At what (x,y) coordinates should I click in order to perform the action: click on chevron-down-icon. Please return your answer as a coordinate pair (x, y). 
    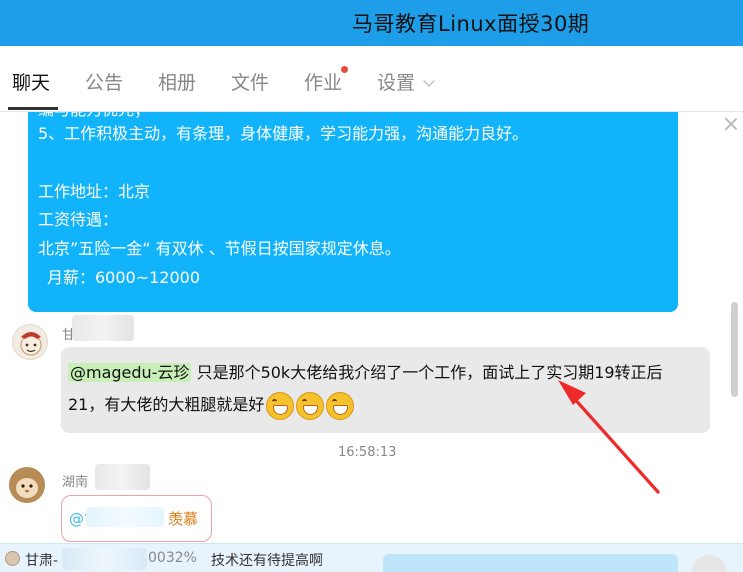
    Looking at the image, I should click on (429, 81).